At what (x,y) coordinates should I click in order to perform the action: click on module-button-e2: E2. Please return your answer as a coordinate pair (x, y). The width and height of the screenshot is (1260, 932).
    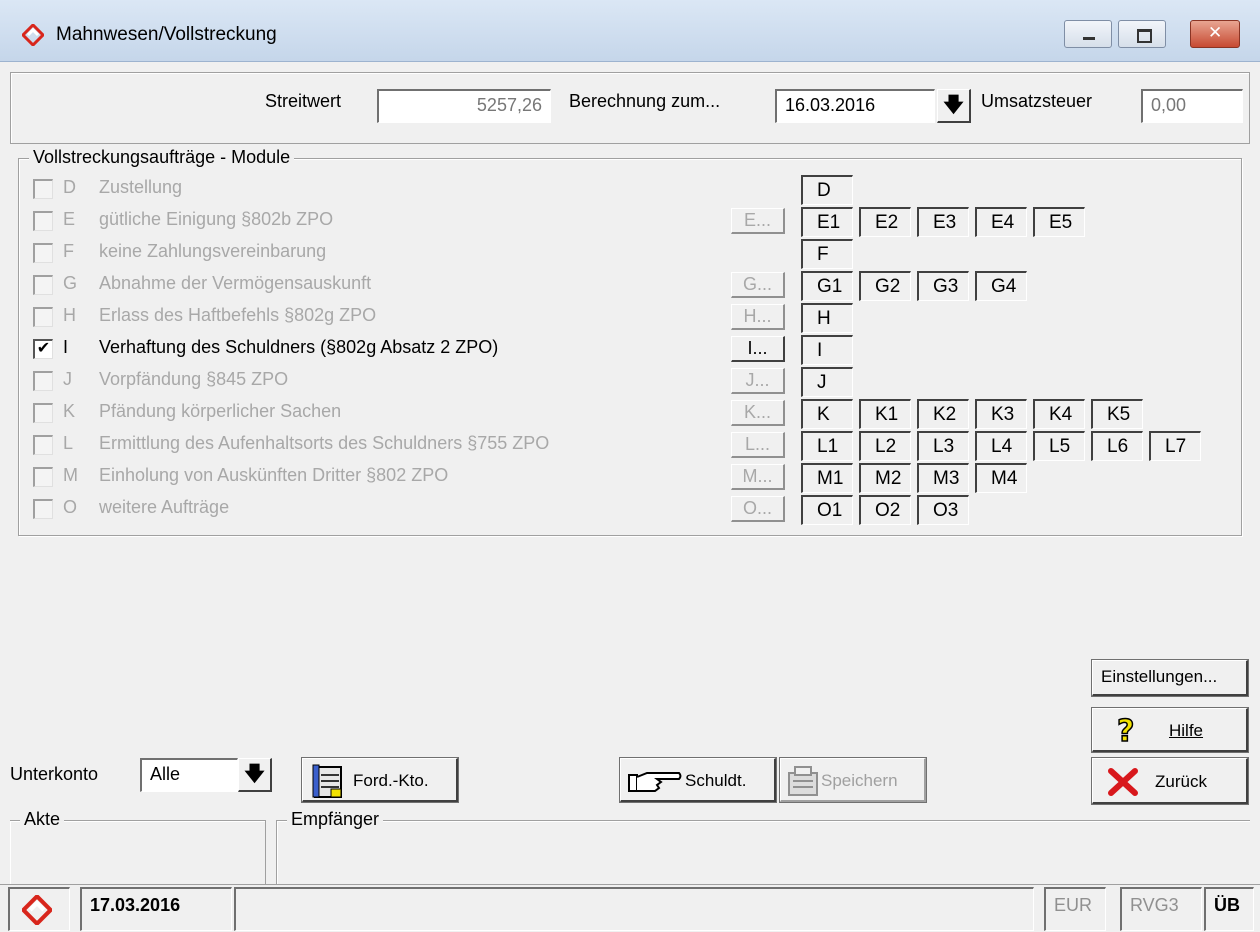
    Looking at the image, I should click on (885, 222).